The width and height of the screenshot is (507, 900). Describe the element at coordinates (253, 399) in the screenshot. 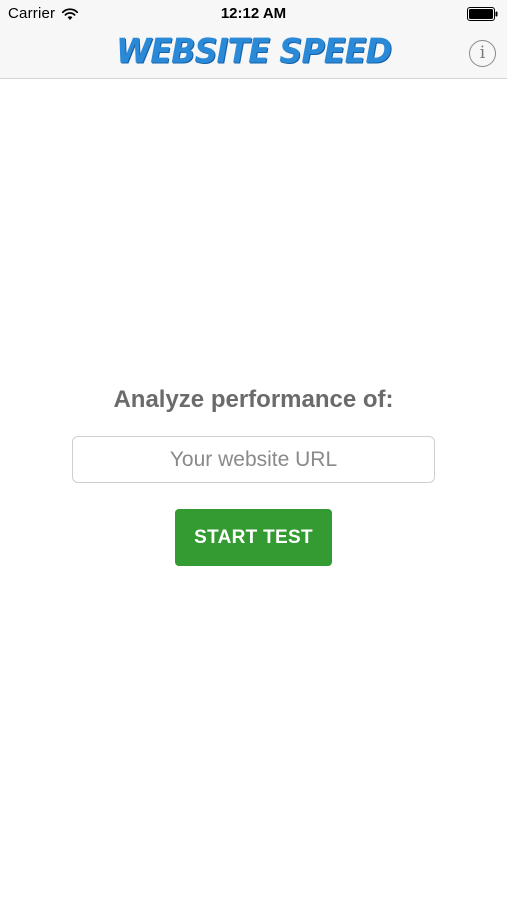

I see `analyze-heading: Analyze performance of:` at that location.